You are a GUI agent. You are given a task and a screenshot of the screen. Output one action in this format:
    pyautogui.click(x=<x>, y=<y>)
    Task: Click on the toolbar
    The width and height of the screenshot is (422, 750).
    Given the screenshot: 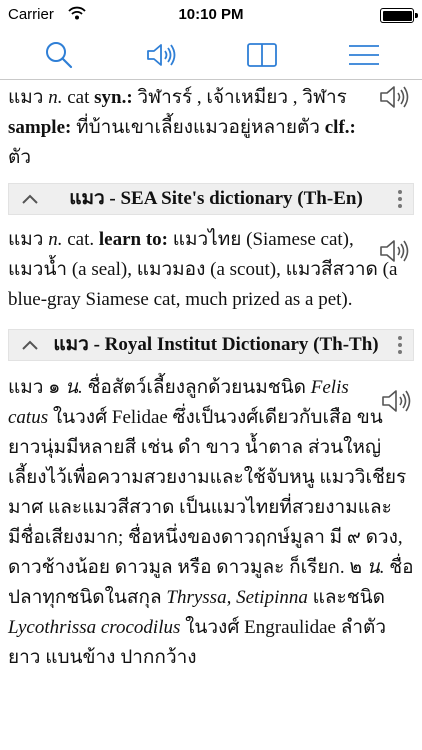 What is the action you would take?
    pyautogui.click(x=211, y=55)
    